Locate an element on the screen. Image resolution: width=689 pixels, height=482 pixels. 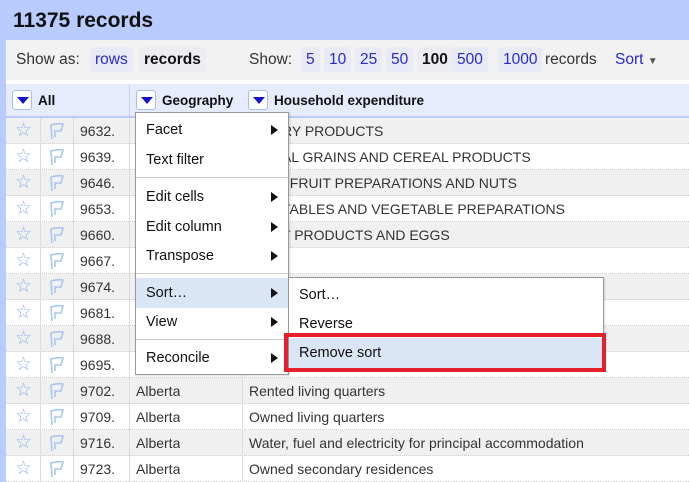
row-index: 9674. is located at coordinates (98, 287).